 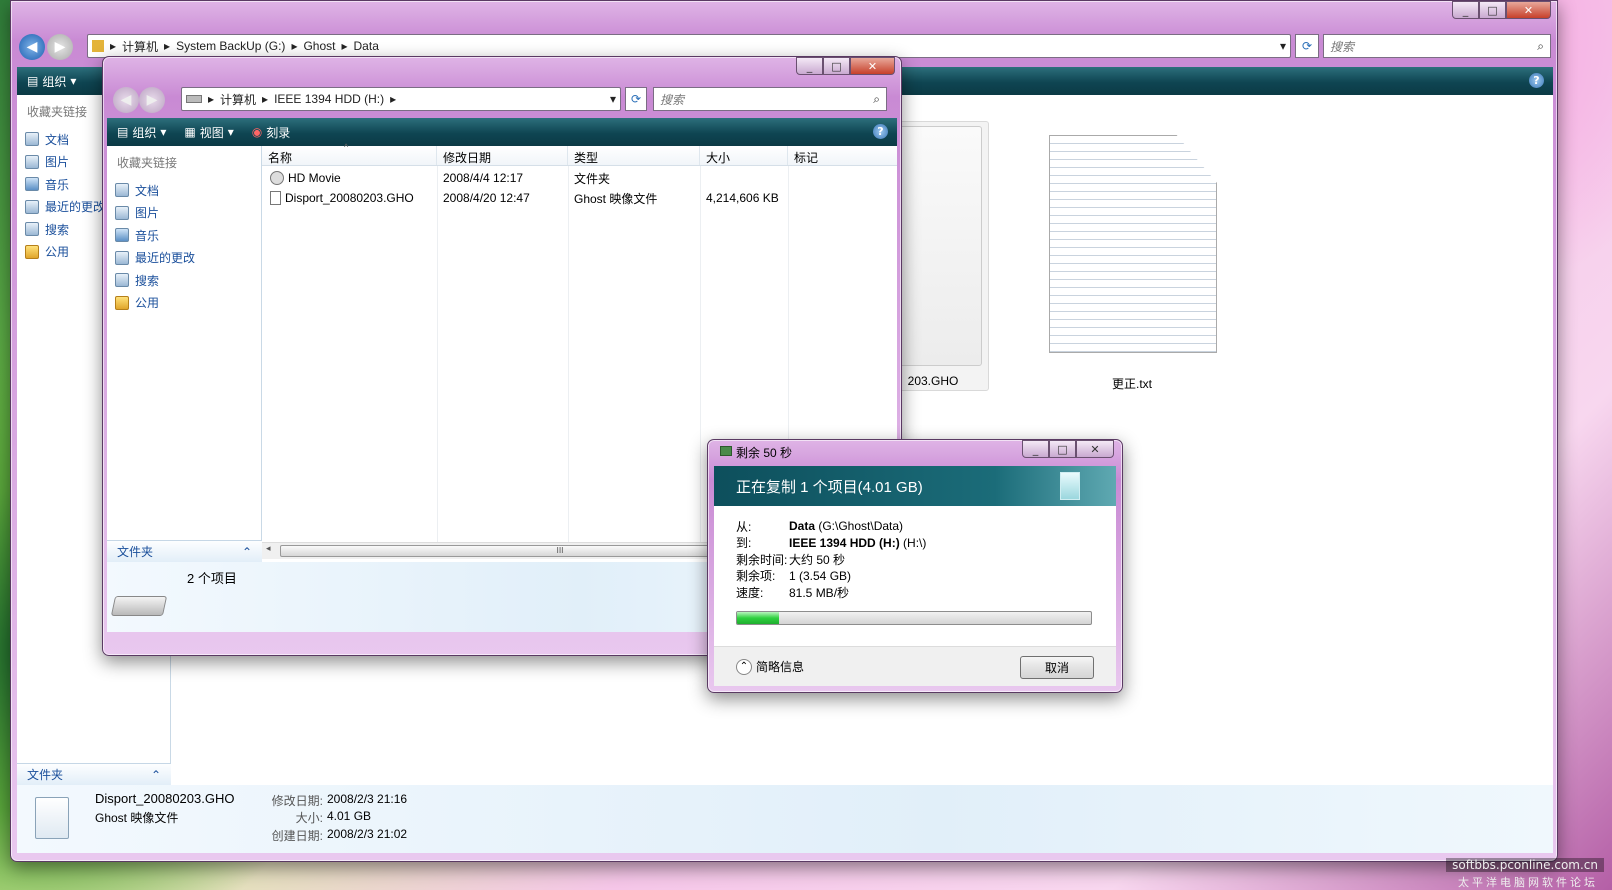 What do you see at coordinates (1127, 265) in the screenshot?
I see `file-icon-txt: 更正.txt` at bounding box center [1127, 265].